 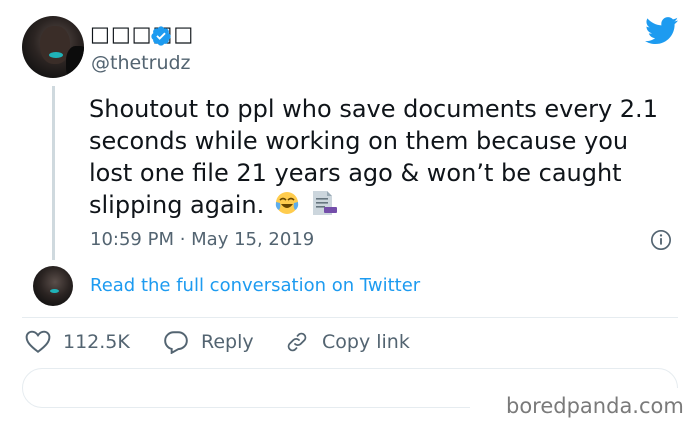 I want to click on like-count: 112.5K, so click(x=96, y=342).